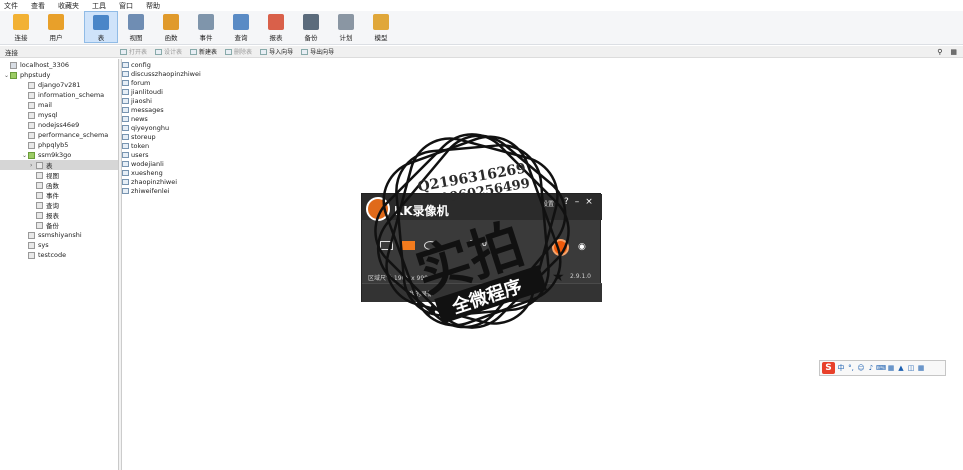  What do you see at coordinates (911, 368) in the screenshot?
I see `apps-icon: ◫` at bounding box center [911, 368].